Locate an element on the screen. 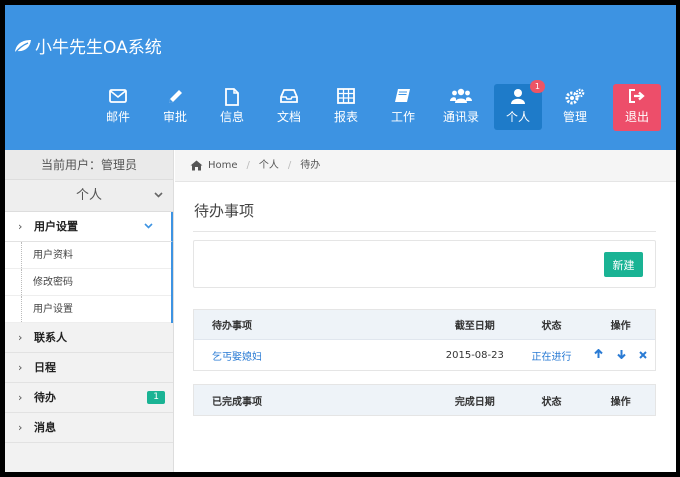  nav-label: 工作 is located at coordinates (402, 117).